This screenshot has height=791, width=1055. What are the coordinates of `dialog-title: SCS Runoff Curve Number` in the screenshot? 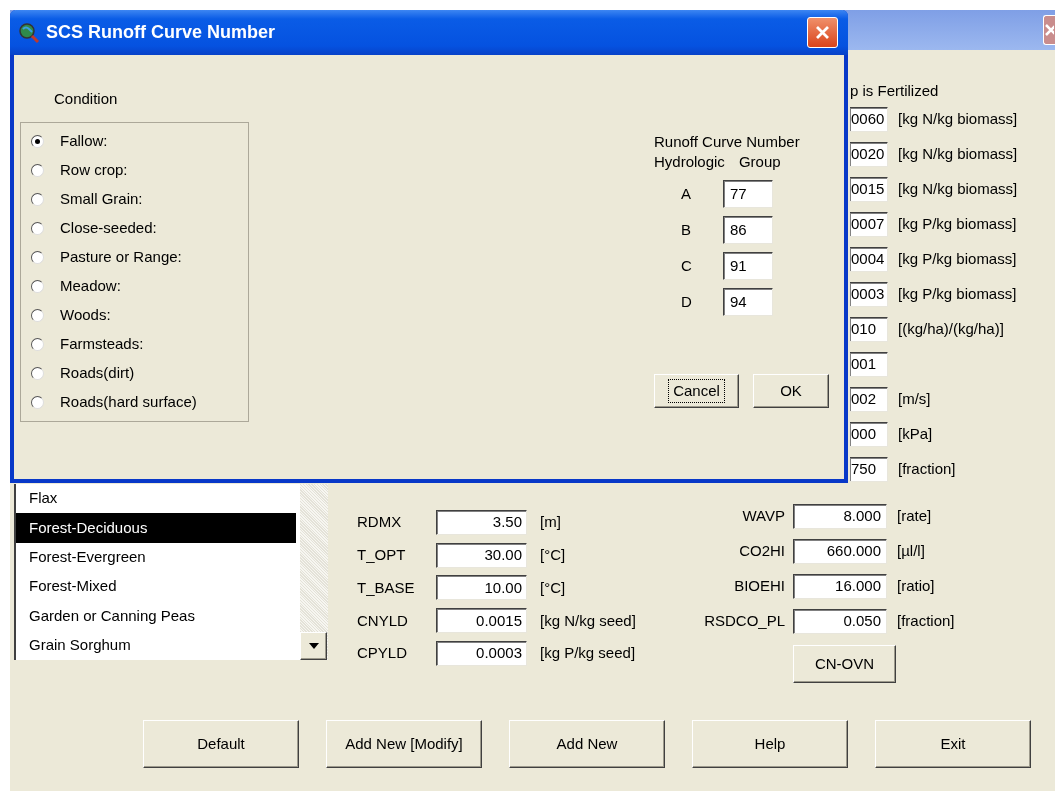 It's located at (161, 32).